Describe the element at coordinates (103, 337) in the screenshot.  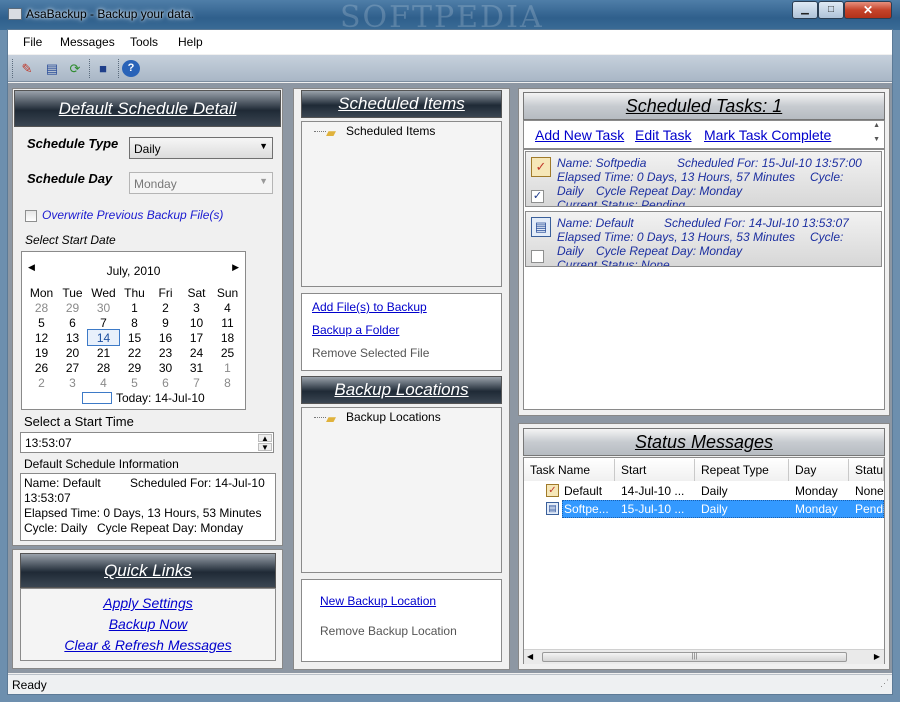
I see `calendar-day: 14` at that location.